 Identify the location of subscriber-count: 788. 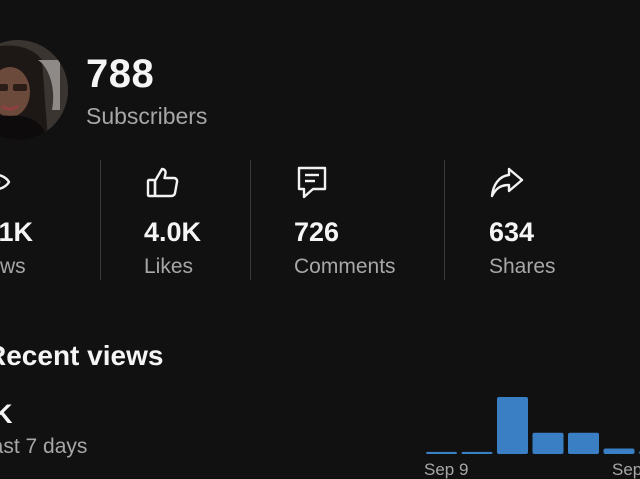
(120, 74).